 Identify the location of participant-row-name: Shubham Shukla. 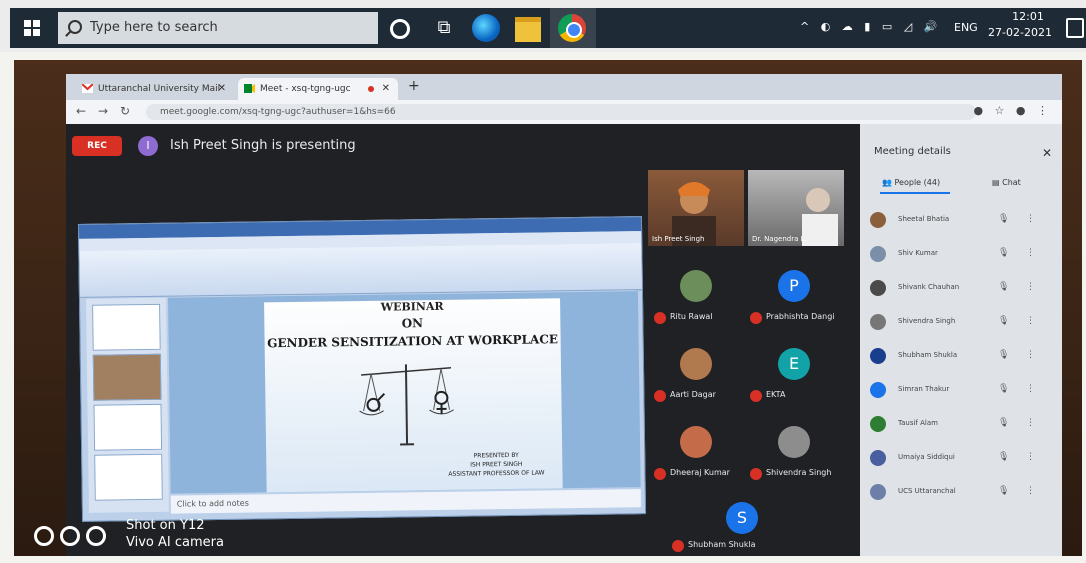
(928, 355).